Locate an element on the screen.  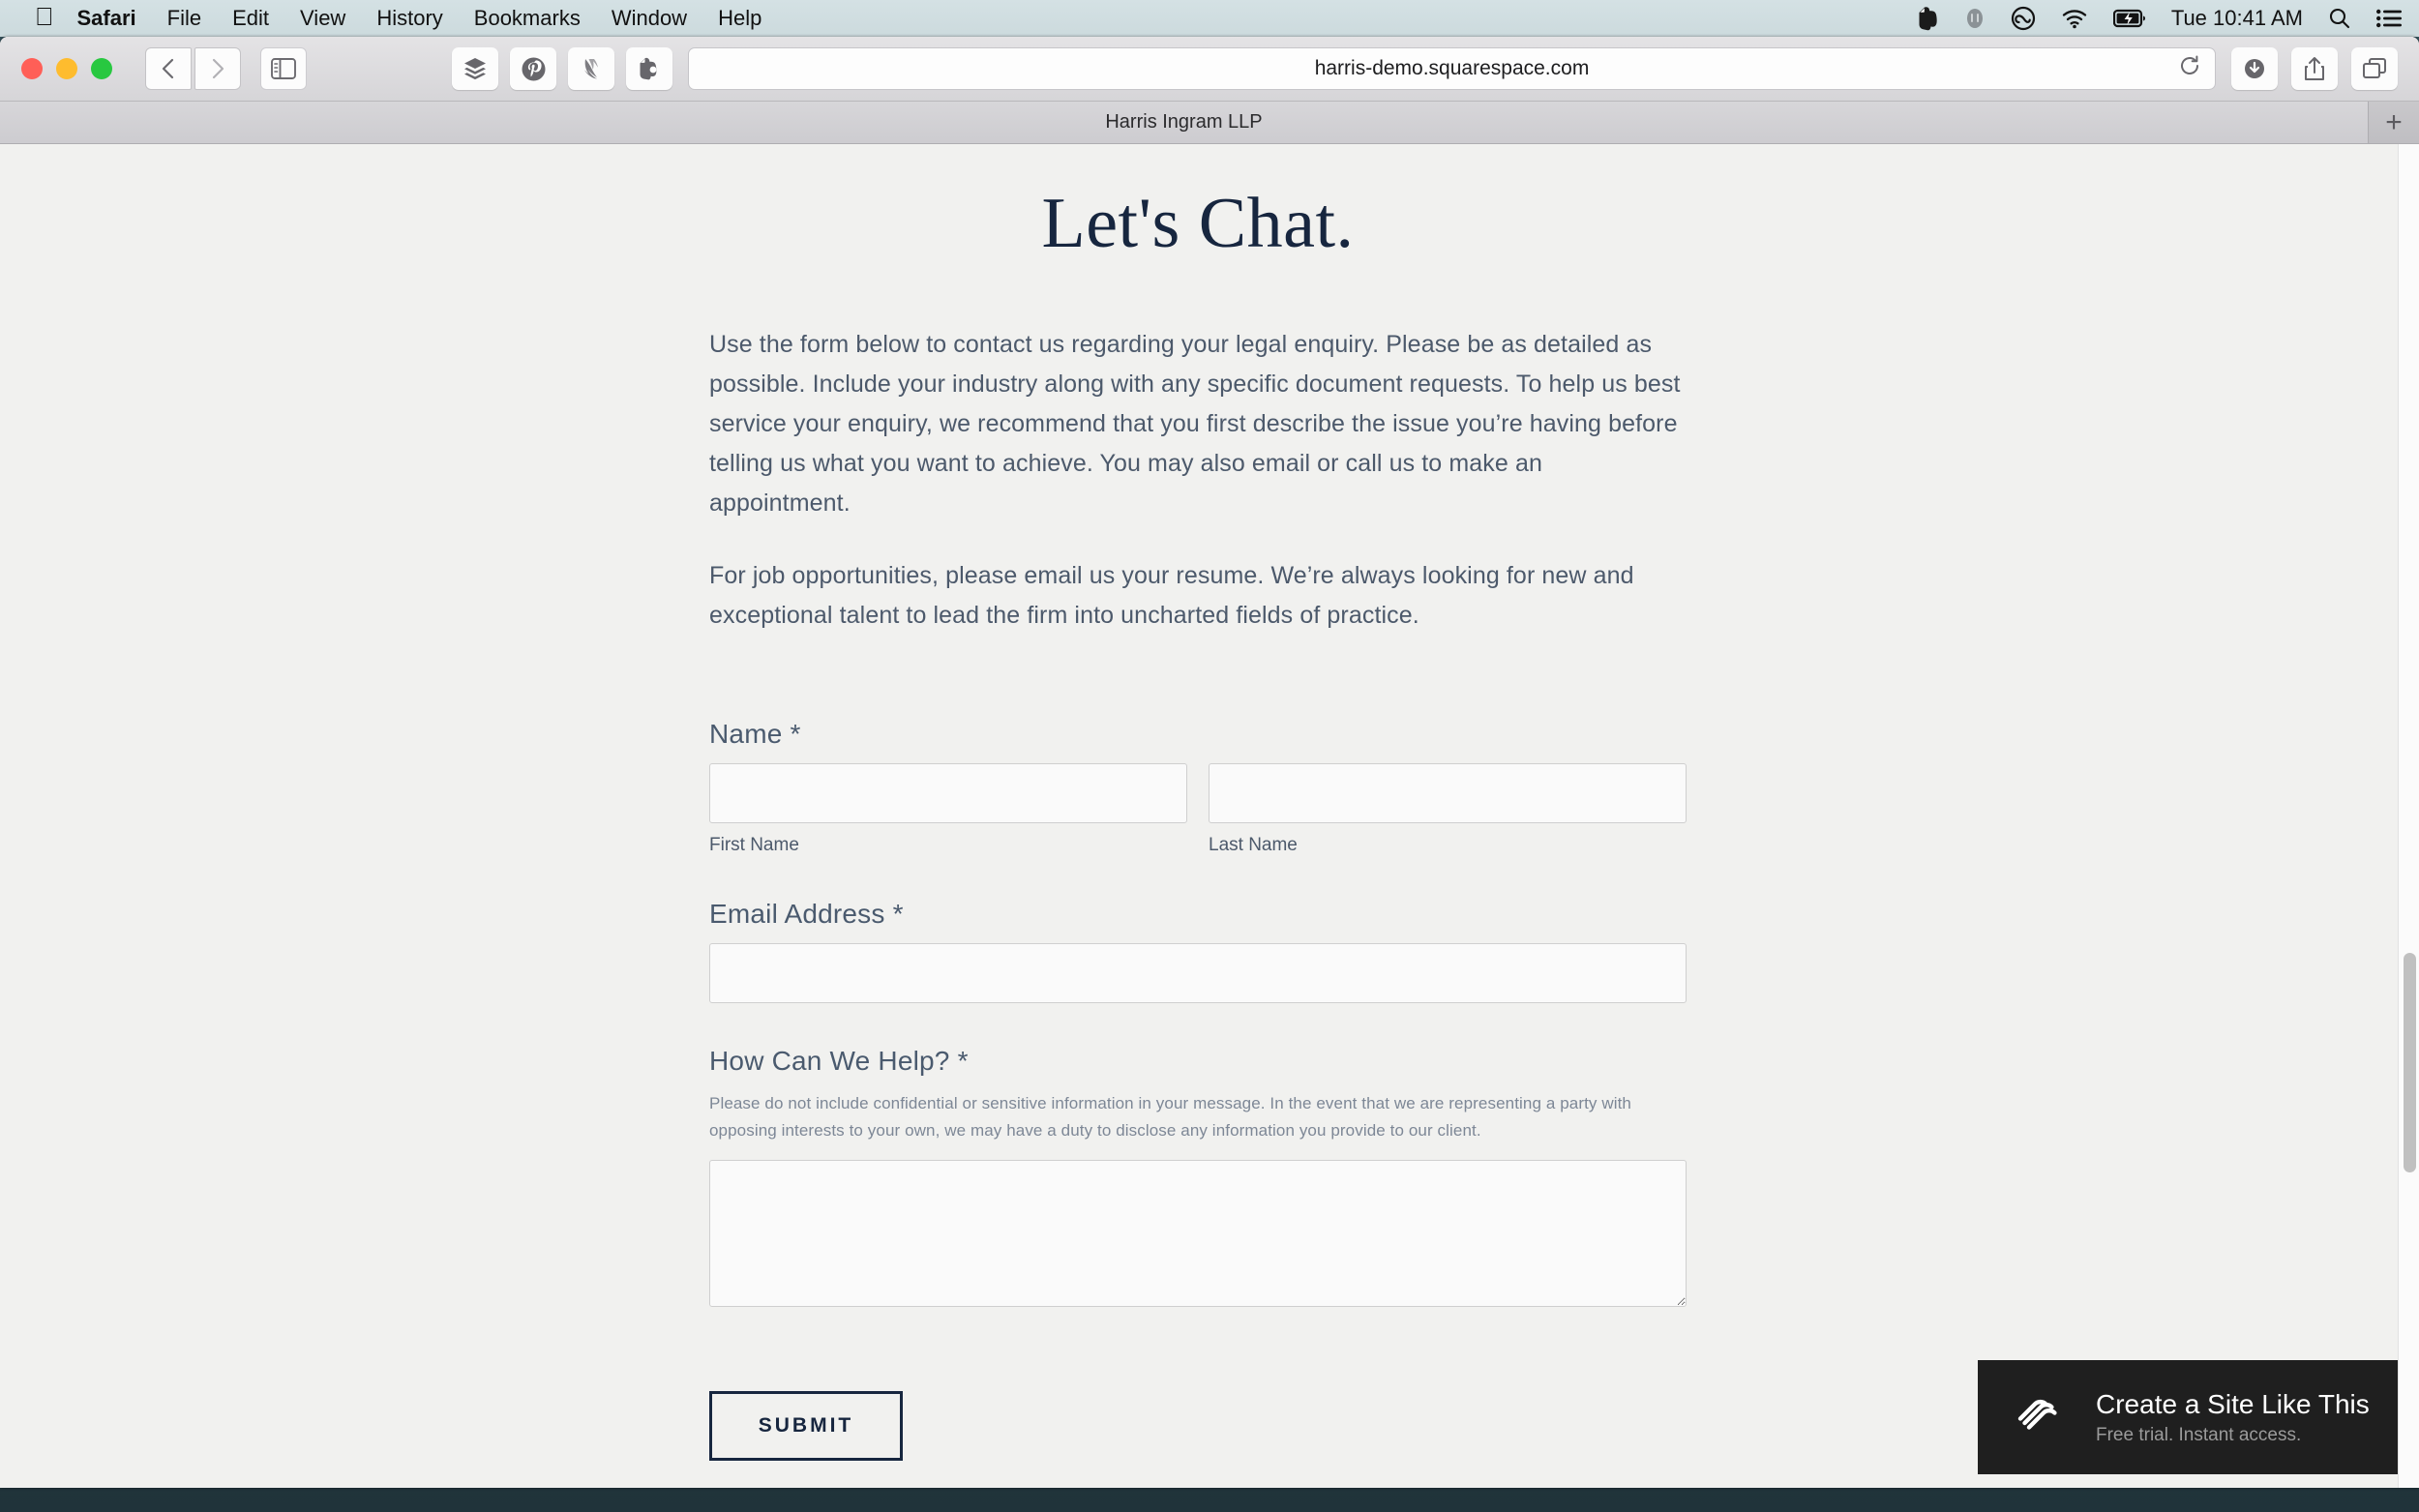
minimize-window-button is located at coordinates (66, 68).